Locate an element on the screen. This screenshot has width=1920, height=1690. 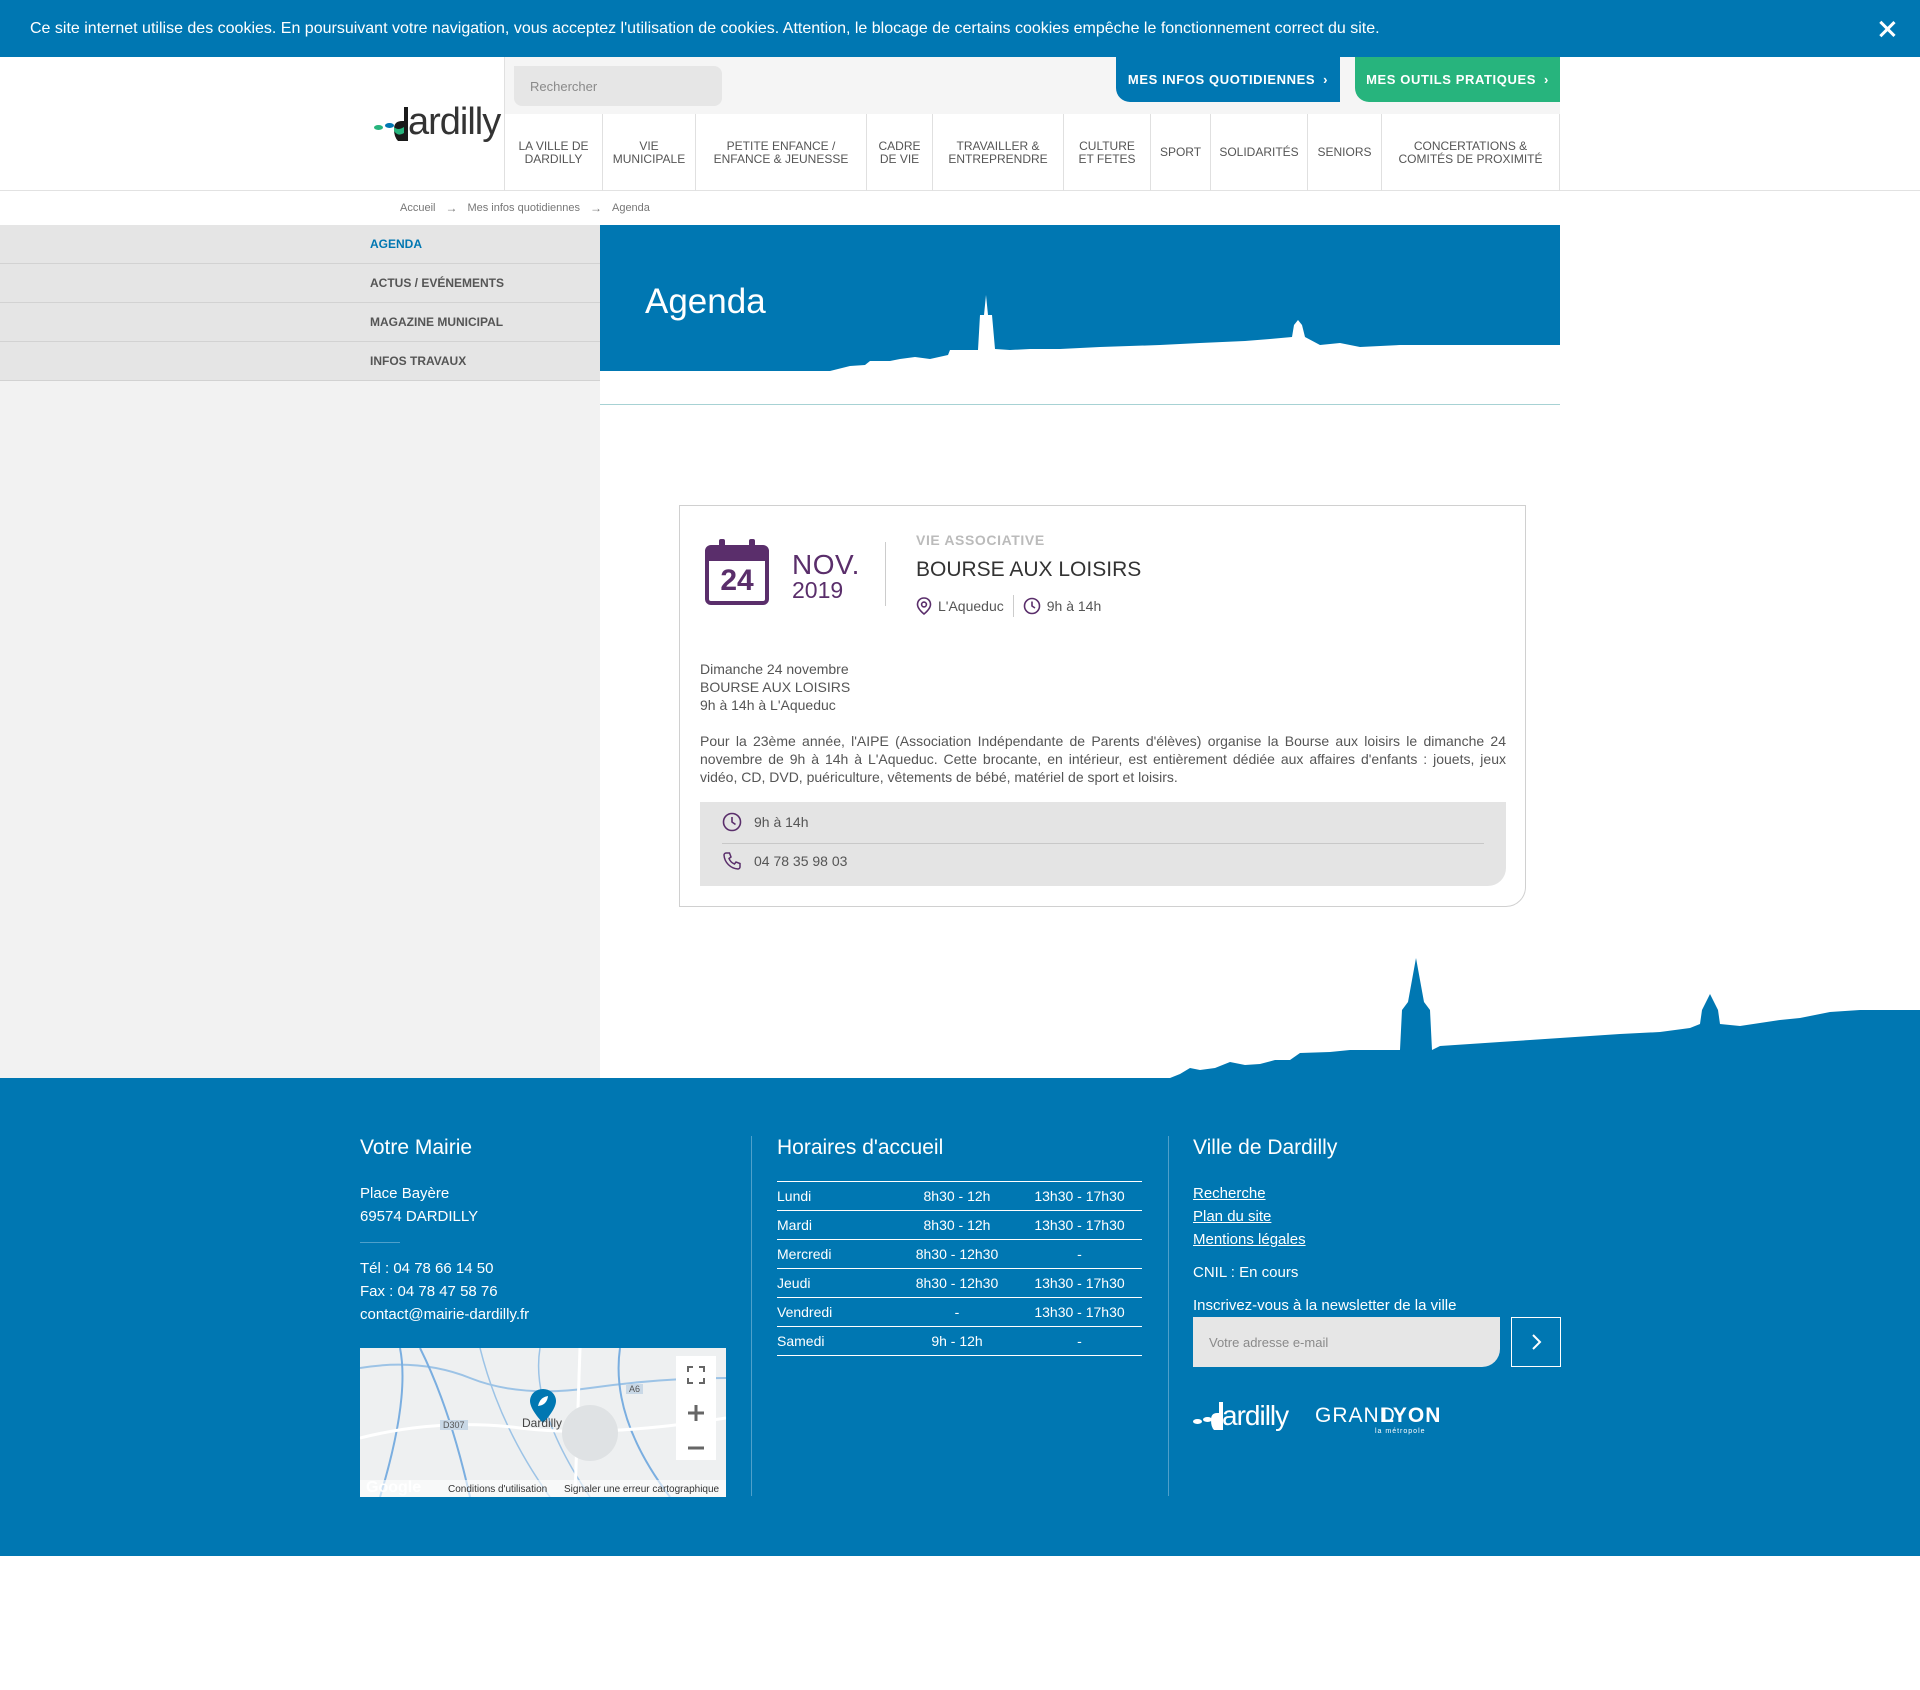
map-pin-icon is located at coordinates (924, 606).